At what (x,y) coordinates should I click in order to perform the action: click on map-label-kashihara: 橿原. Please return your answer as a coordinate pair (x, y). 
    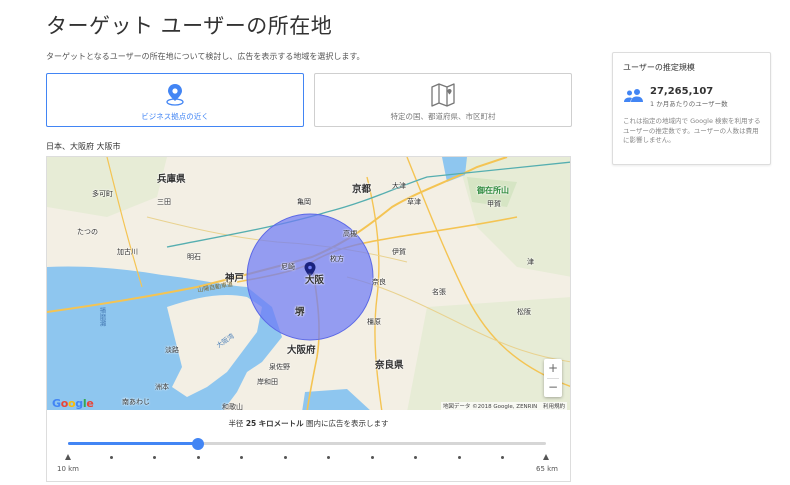
    Looking at the image, I should click on (374, 322).